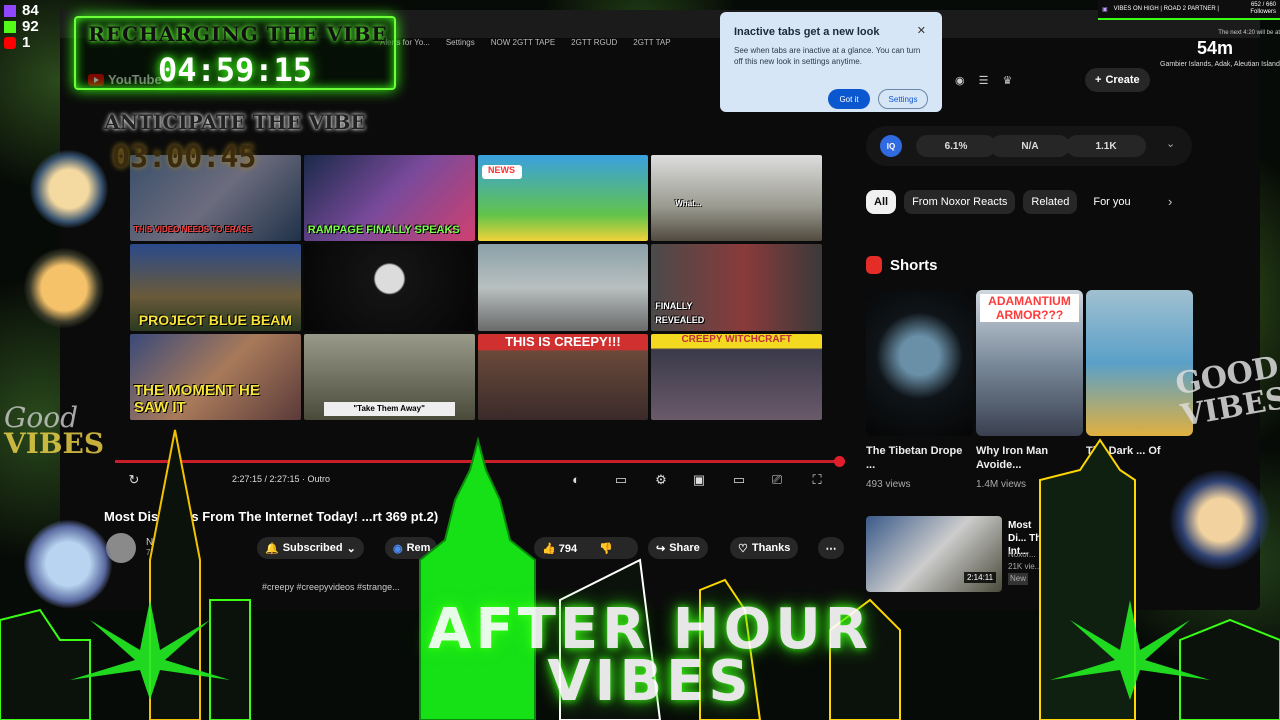  I want to click on stat-pill: N/A, so click(1030, 146).